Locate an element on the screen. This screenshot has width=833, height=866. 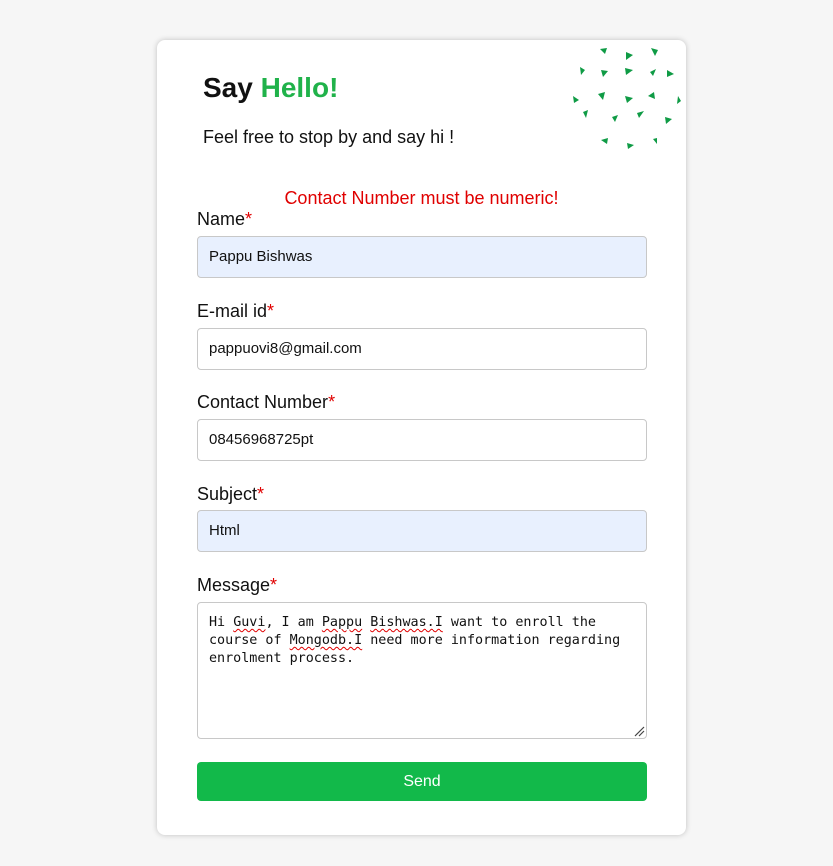
misspelled-word: Mongodb.I is located at coordinates (326, 640).